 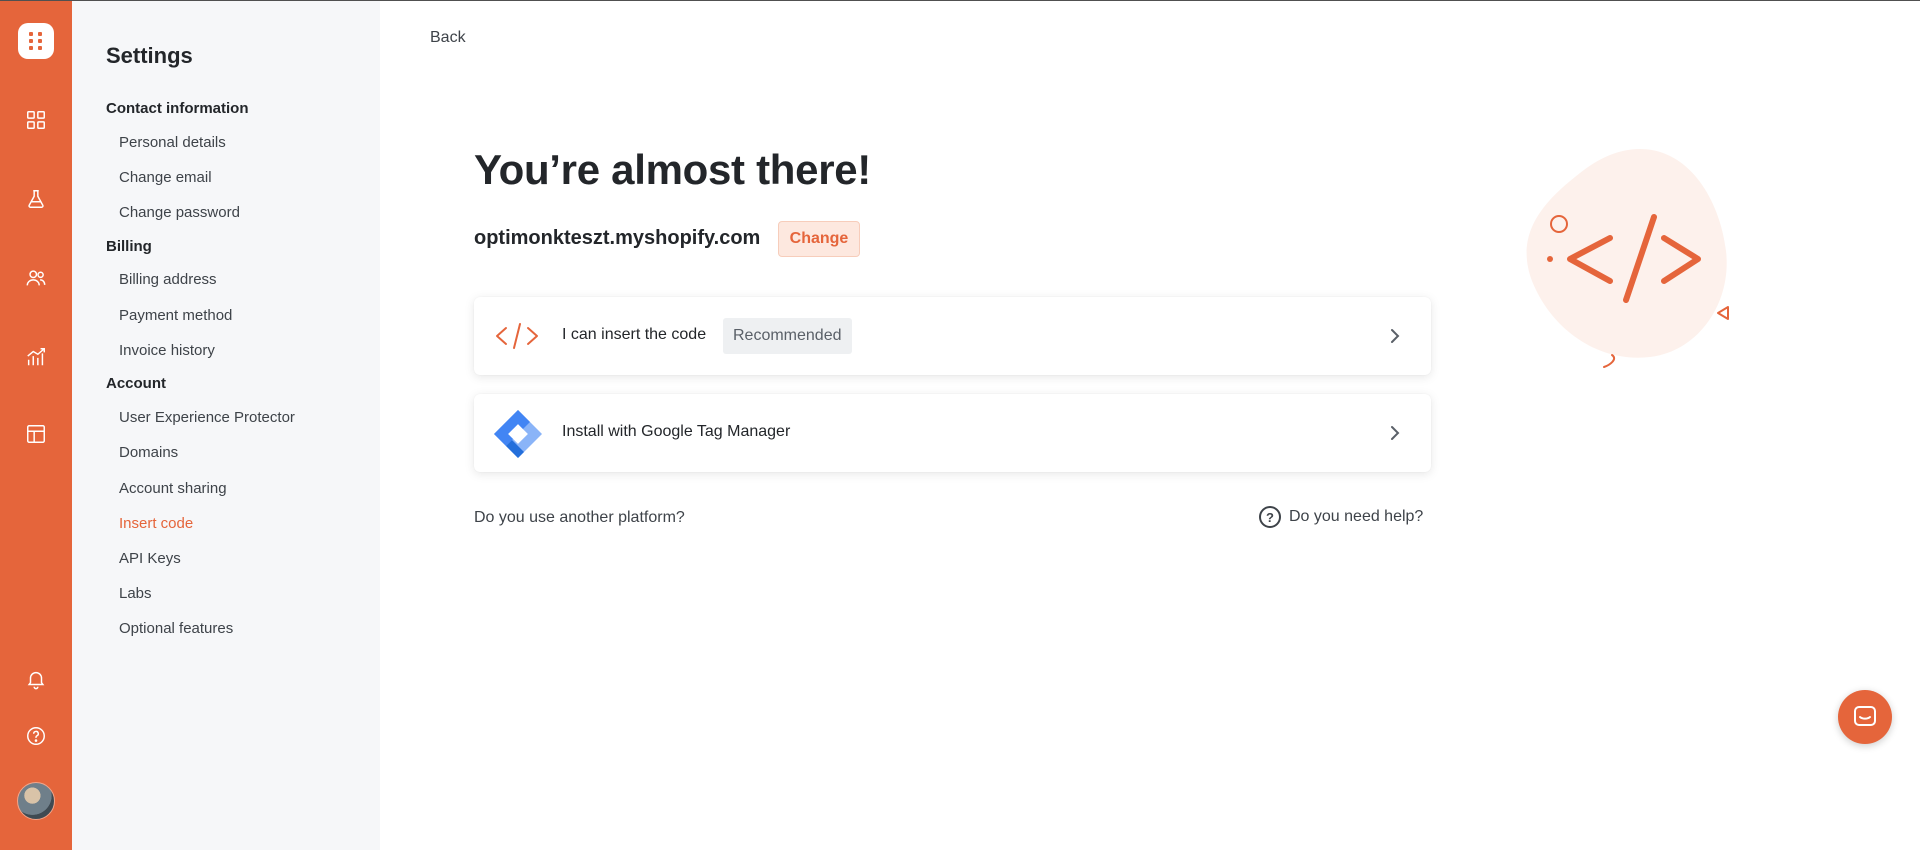 What do you see at coordinates (149, 55) in the screenshot?
I see `sidebar-title: Settings` at bounding box center [149, 55].